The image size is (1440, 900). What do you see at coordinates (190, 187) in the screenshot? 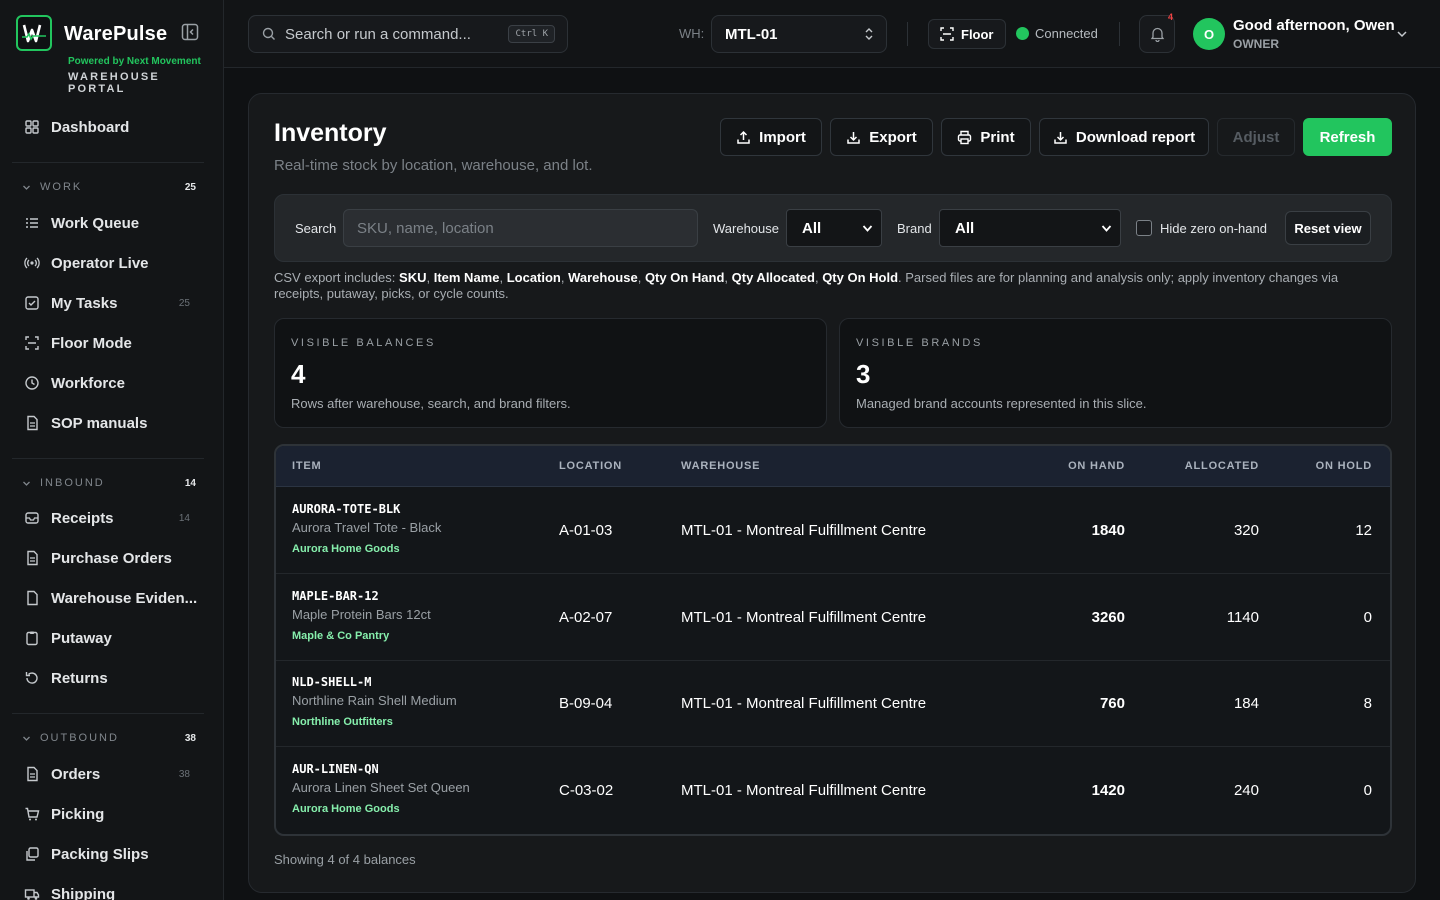
I see `section-count: 25` at bounding box center [190, 187].